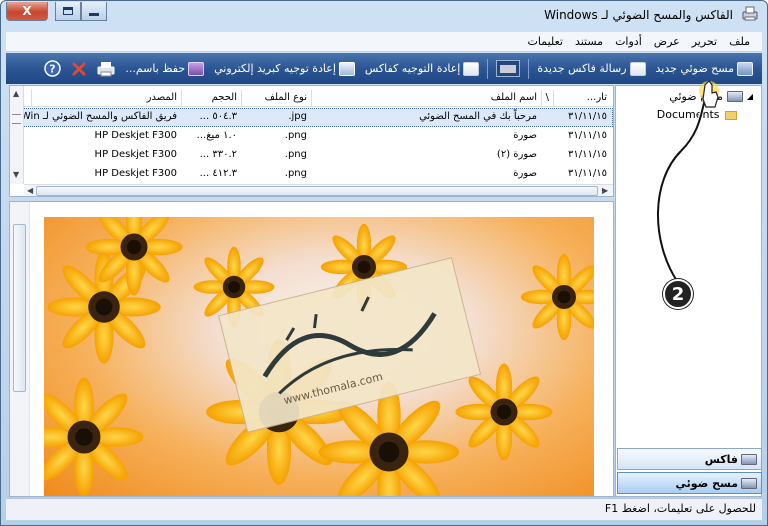 The image size is (768, 526). Describe the element at coordinates (545, 41) in the screenshot. I see `menu-help: تعليمات` at that location.